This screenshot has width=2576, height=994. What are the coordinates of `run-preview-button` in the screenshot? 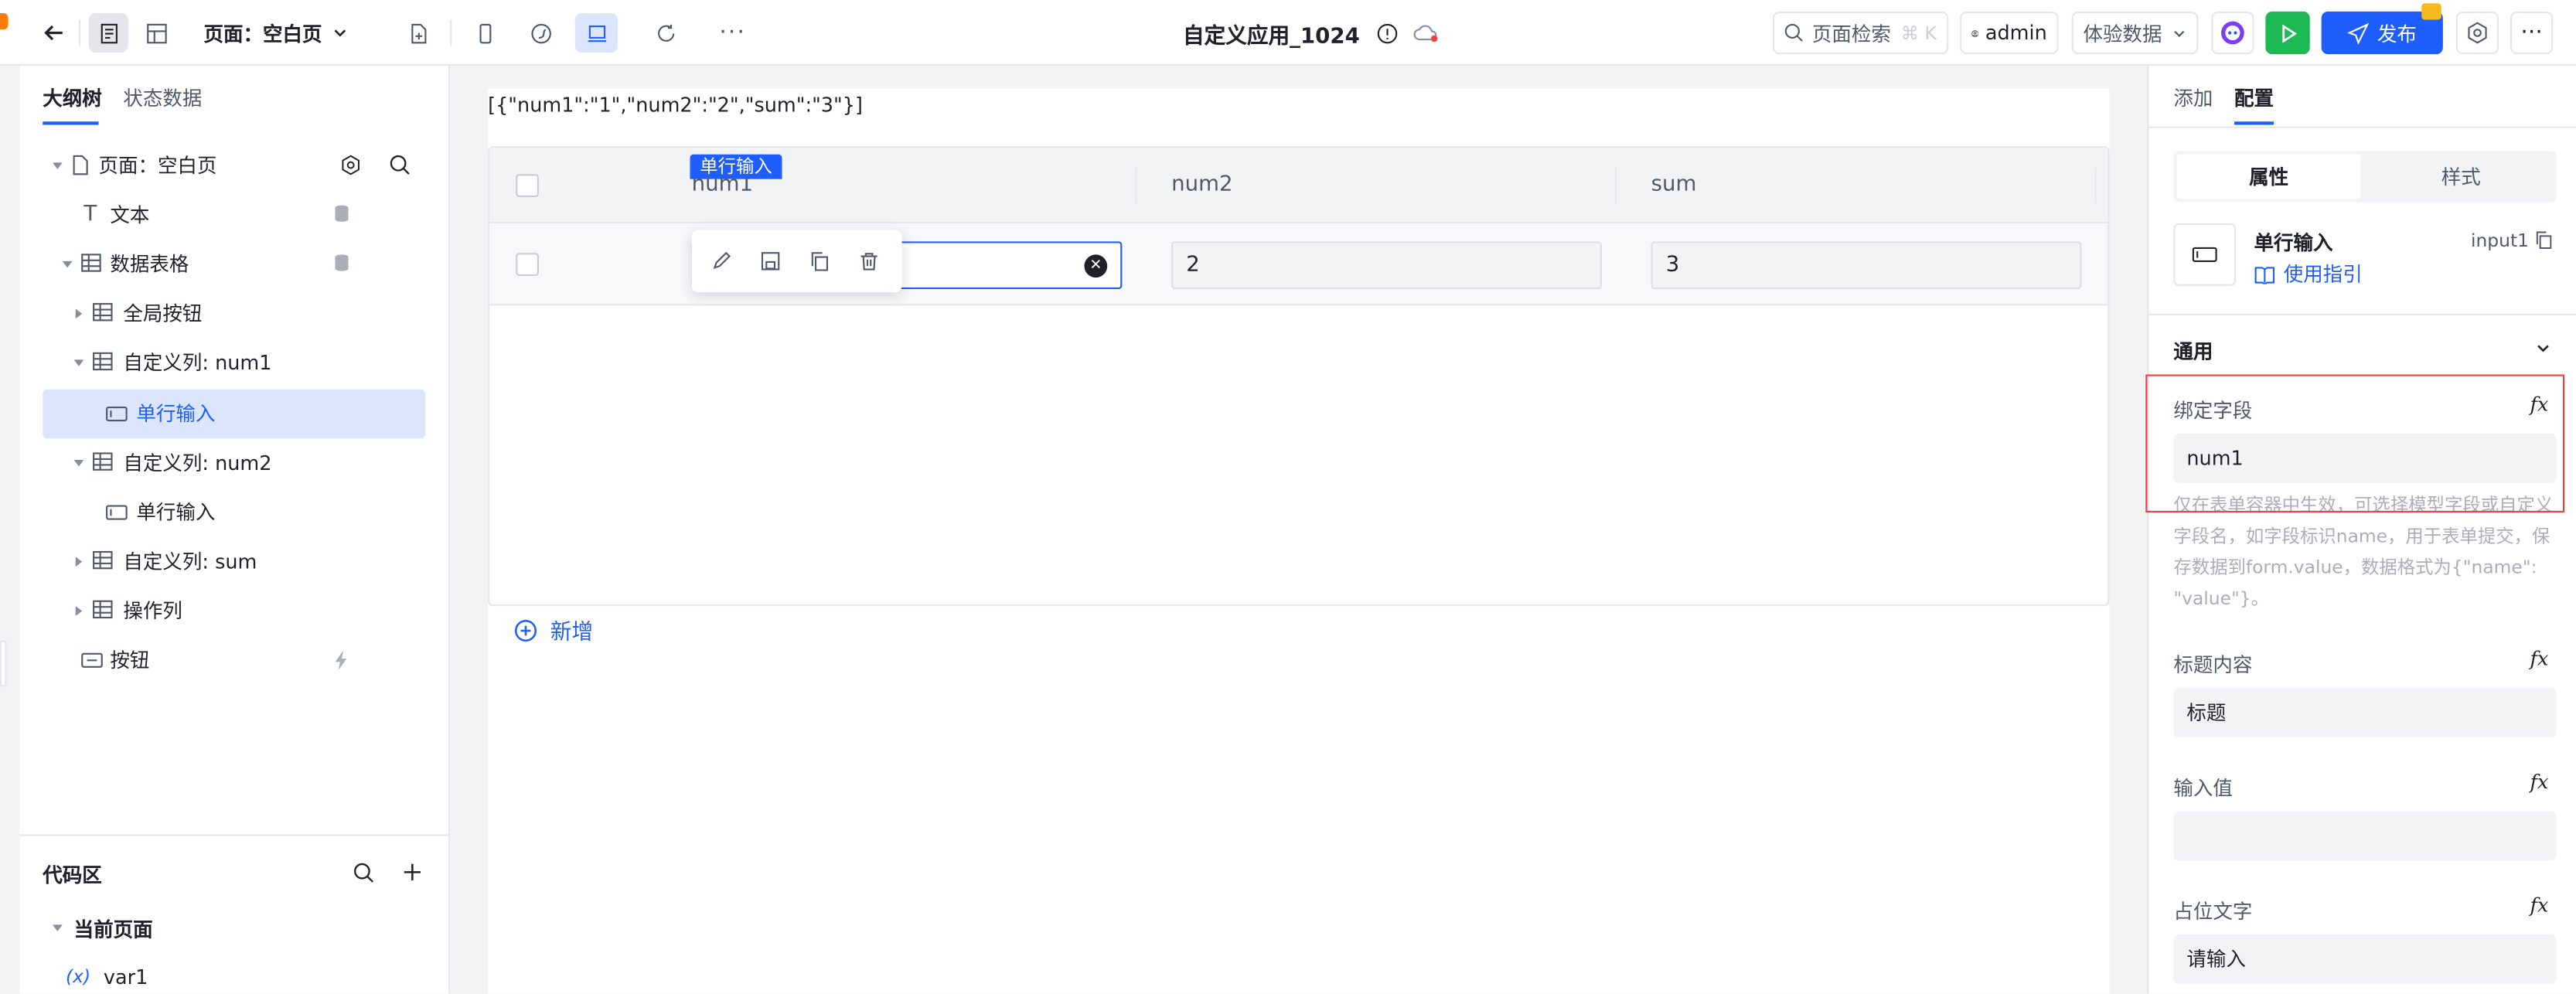 It's located at (2287, 33).